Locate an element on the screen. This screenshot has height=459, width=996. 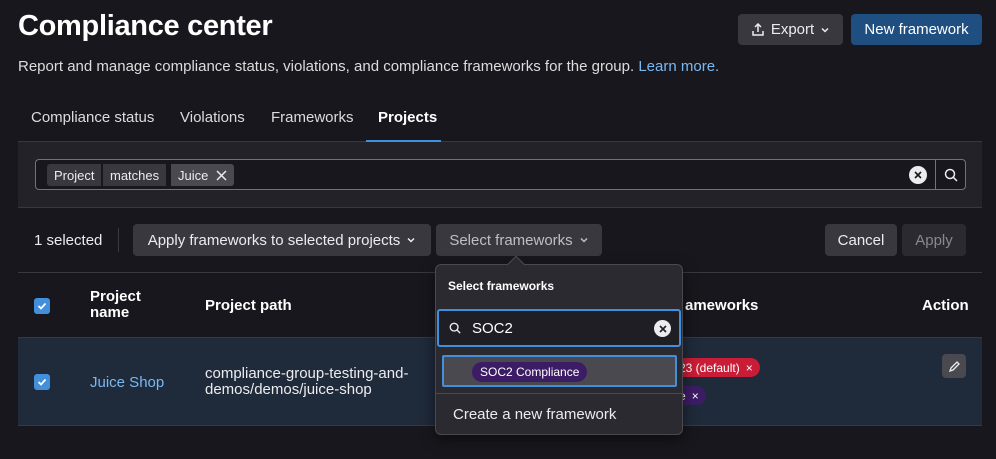
toolbar-divider is located at coordinates (118, 240).